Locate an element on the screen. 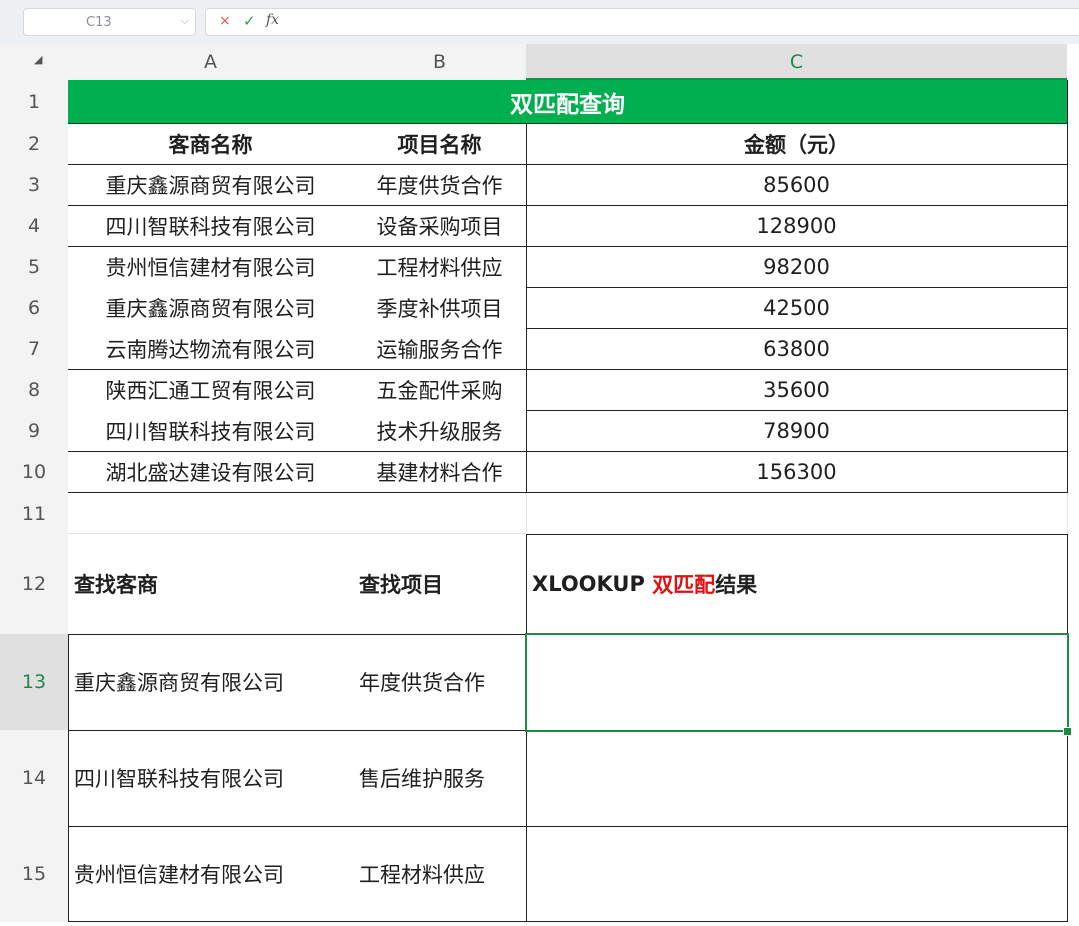  row-header: 3 is located at coordinates (34, 184).